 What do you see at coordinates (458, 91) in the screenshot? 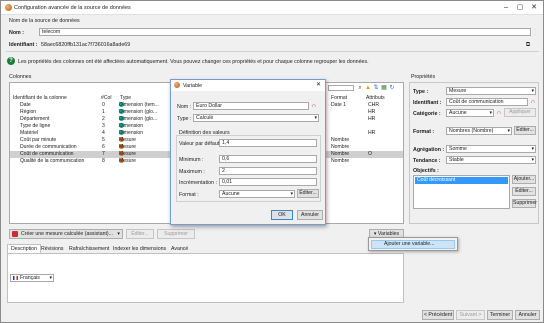
I see `type-value: Mesure` at bounding box center [458, 91].